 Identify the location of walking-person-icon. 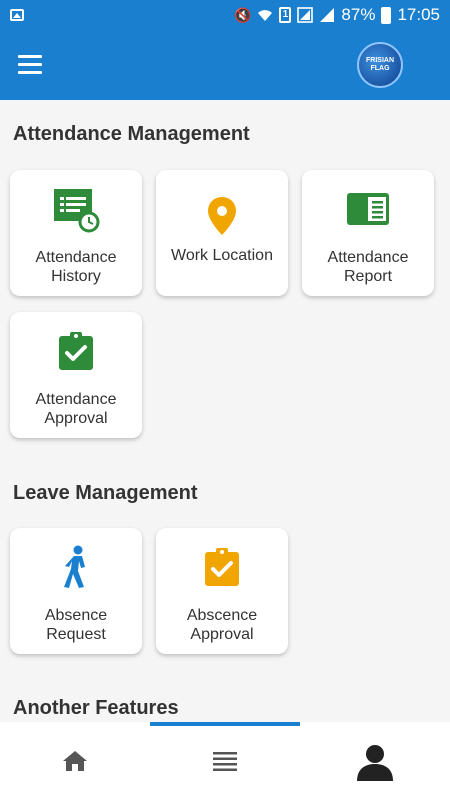
(76, 567).